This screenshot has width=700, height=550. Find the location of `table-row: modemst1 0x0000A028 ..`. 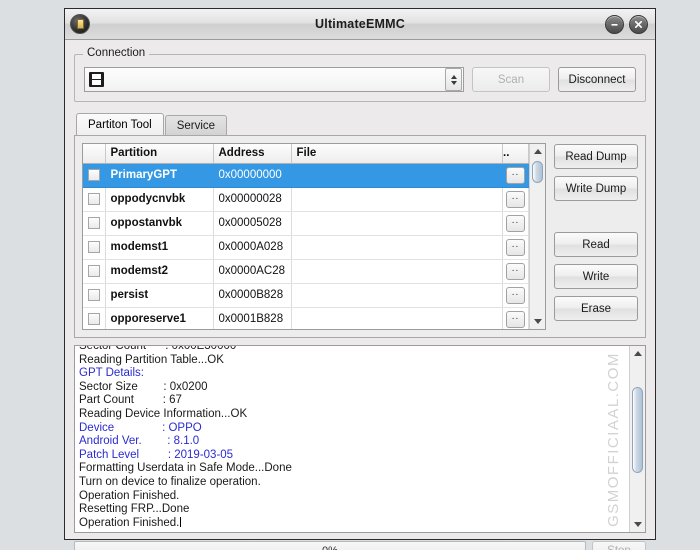

table-row: modemst1 0x0000A028 .. is located at coordinates (306, 247).